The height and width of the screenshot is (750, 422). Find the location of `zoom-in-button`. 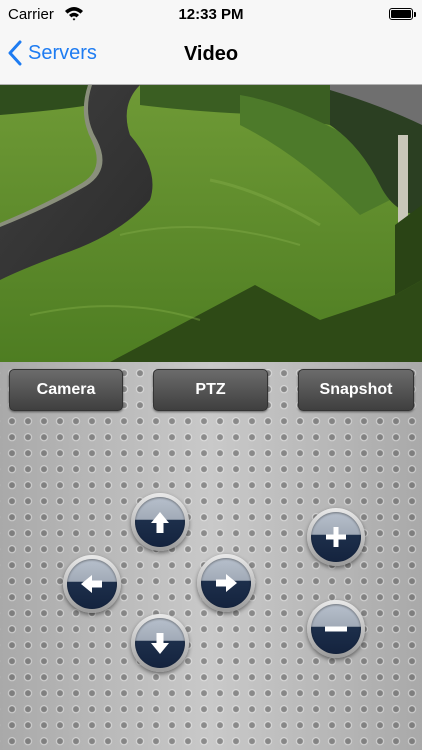

zoom-in-button is located at coordinates (336, 537).